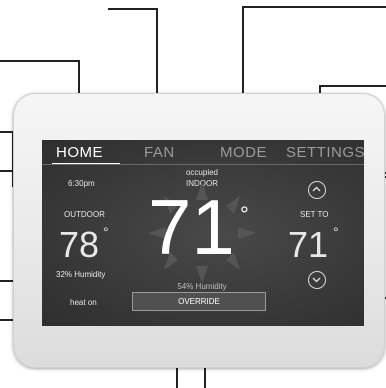 The image size is (386, 388). What do you see at coordinates (308, 244) in the screenshot?
I see `setpoint-value: 71` at bounding box center [308, 244].